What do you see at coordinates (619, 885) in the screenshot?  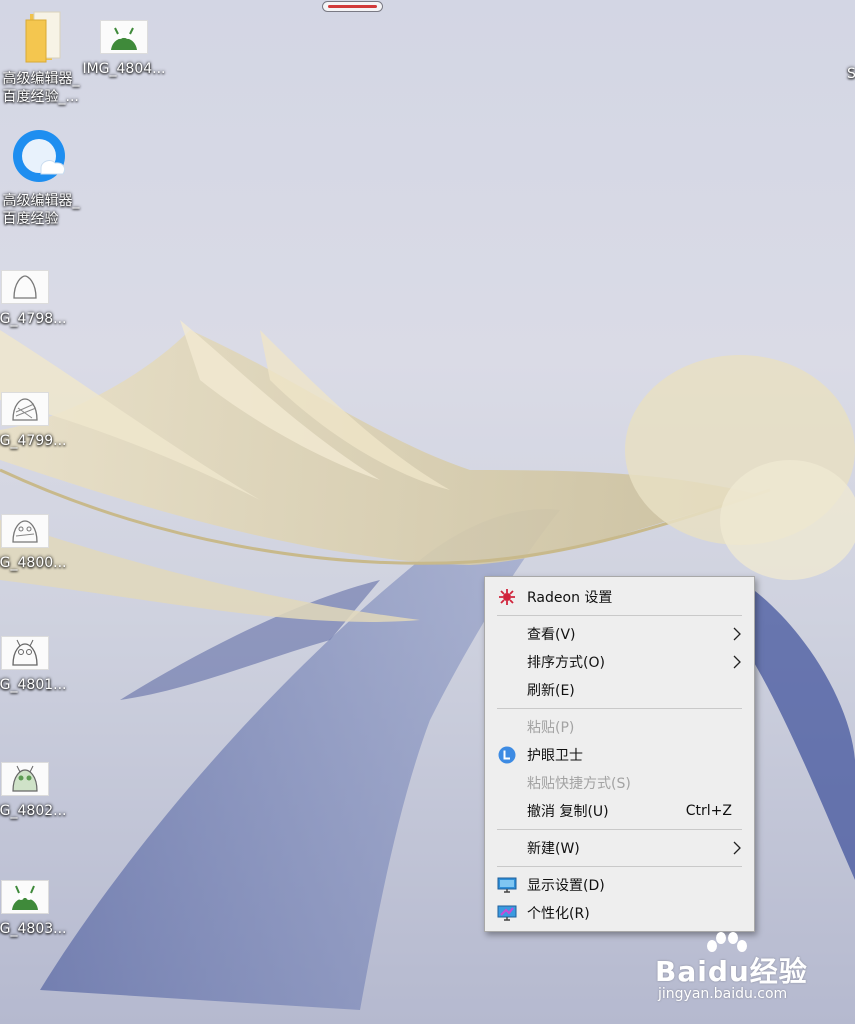 I see `menu-item-display-settings: 显示设置(D)` at bounding box center [619, 885].